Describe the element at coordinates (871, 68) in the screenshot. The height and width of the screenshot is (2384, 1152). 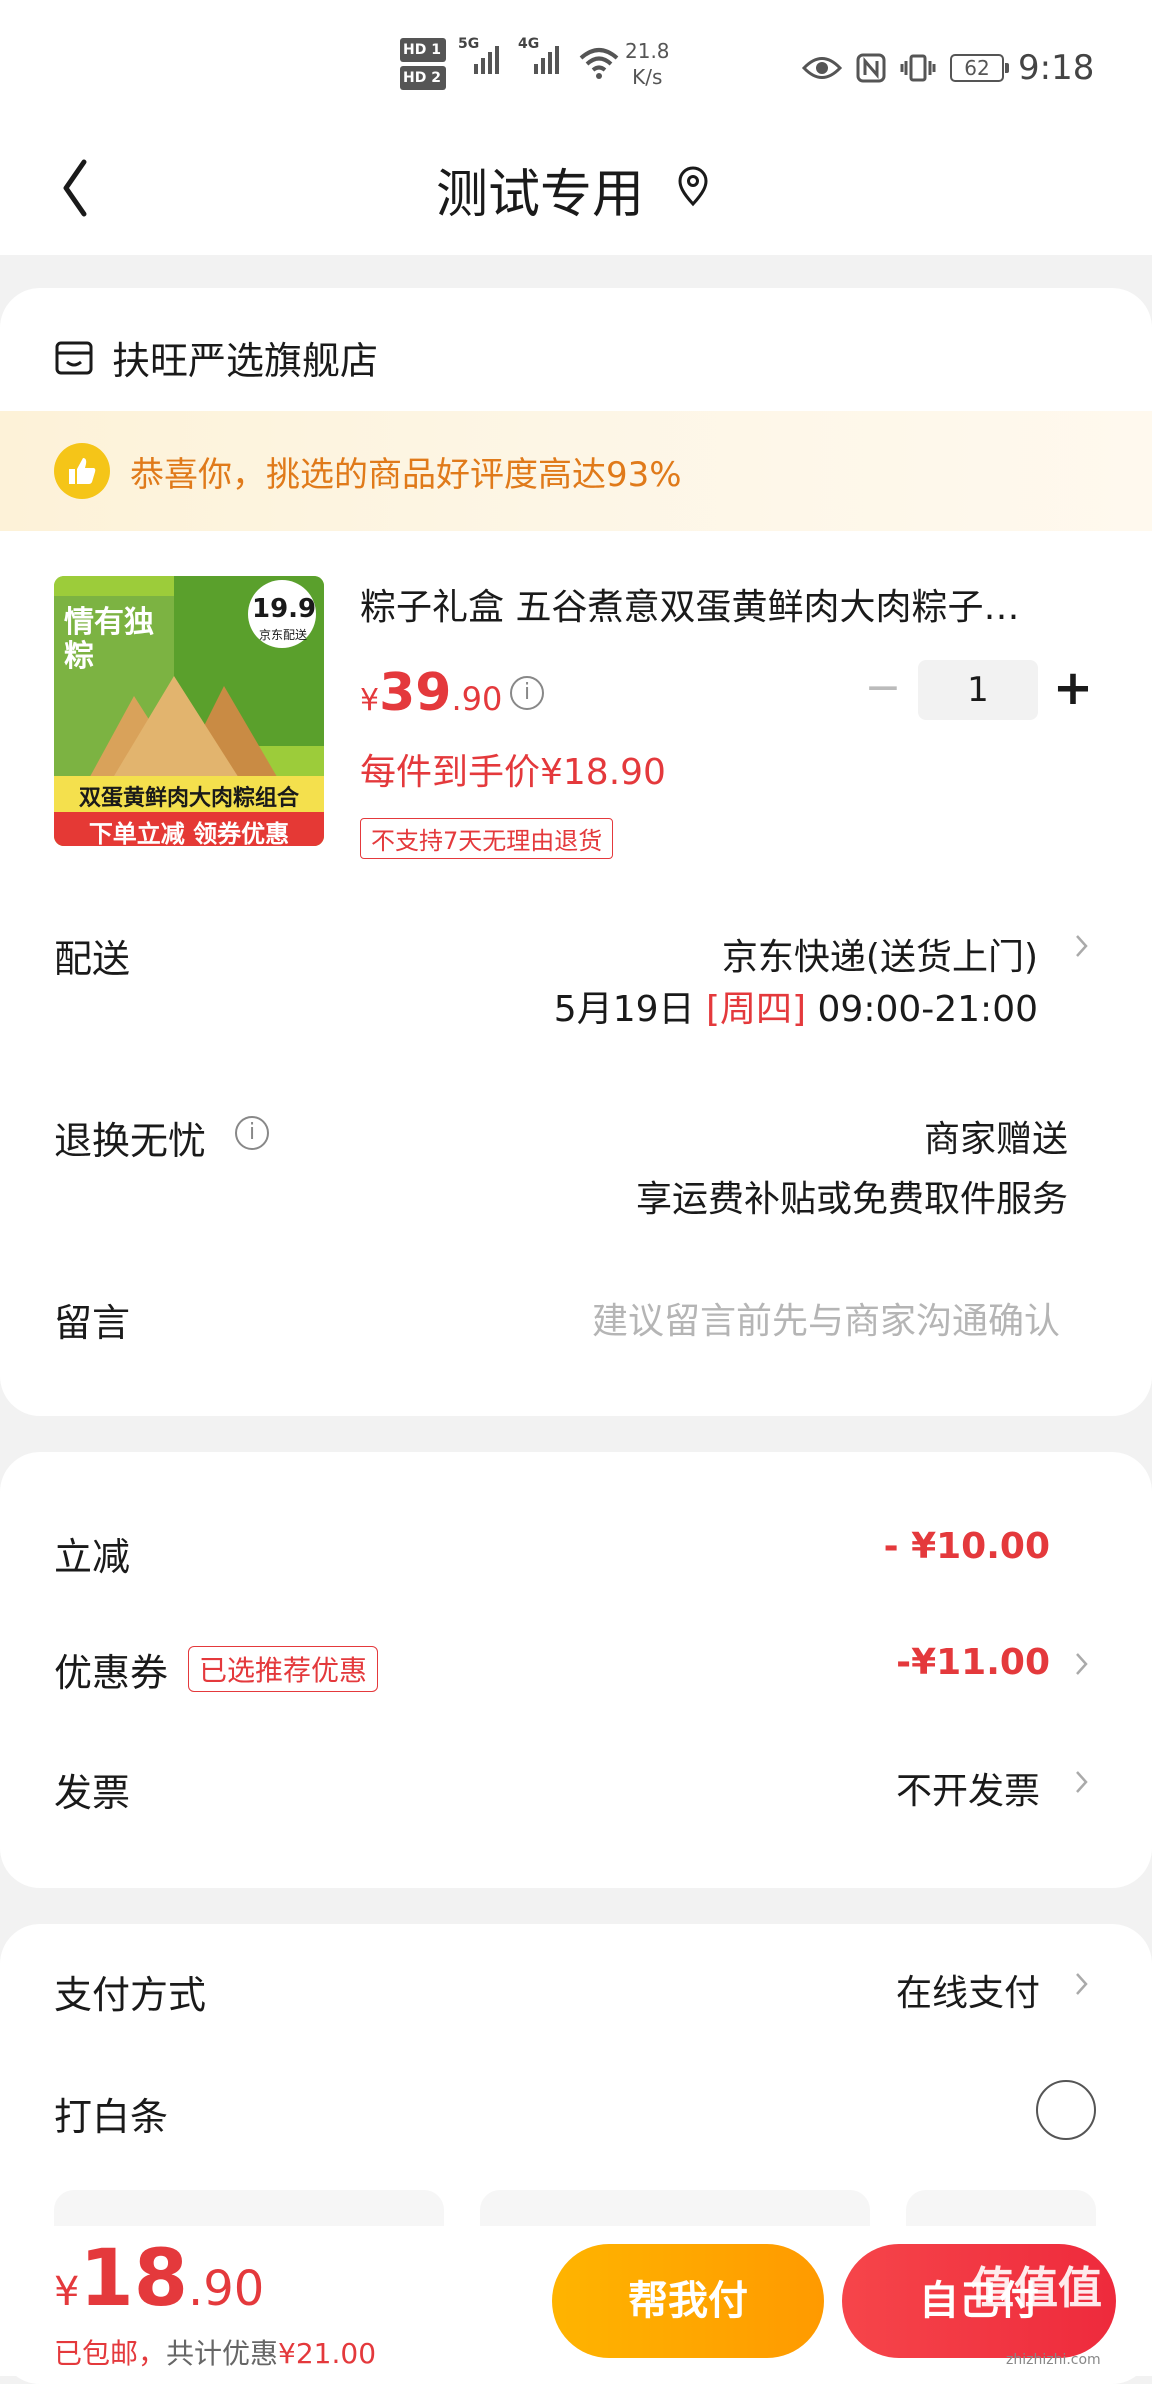
I see `nfc-icon` at that location.